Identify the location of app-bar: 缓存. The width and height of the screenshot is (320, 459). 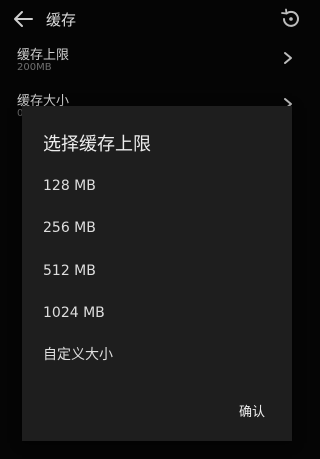
(156, 19).